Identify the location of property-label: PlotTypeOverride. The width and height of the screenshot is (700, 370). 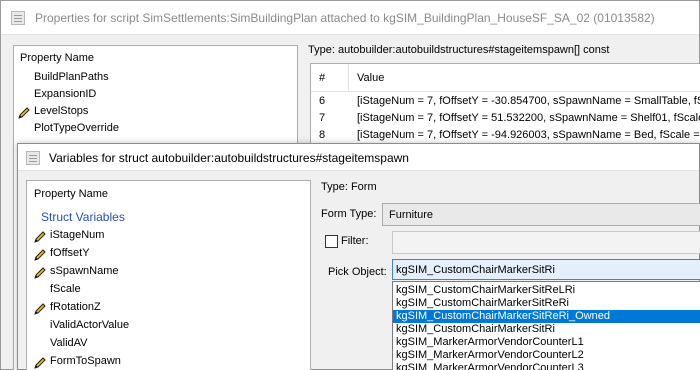
(76, 128).